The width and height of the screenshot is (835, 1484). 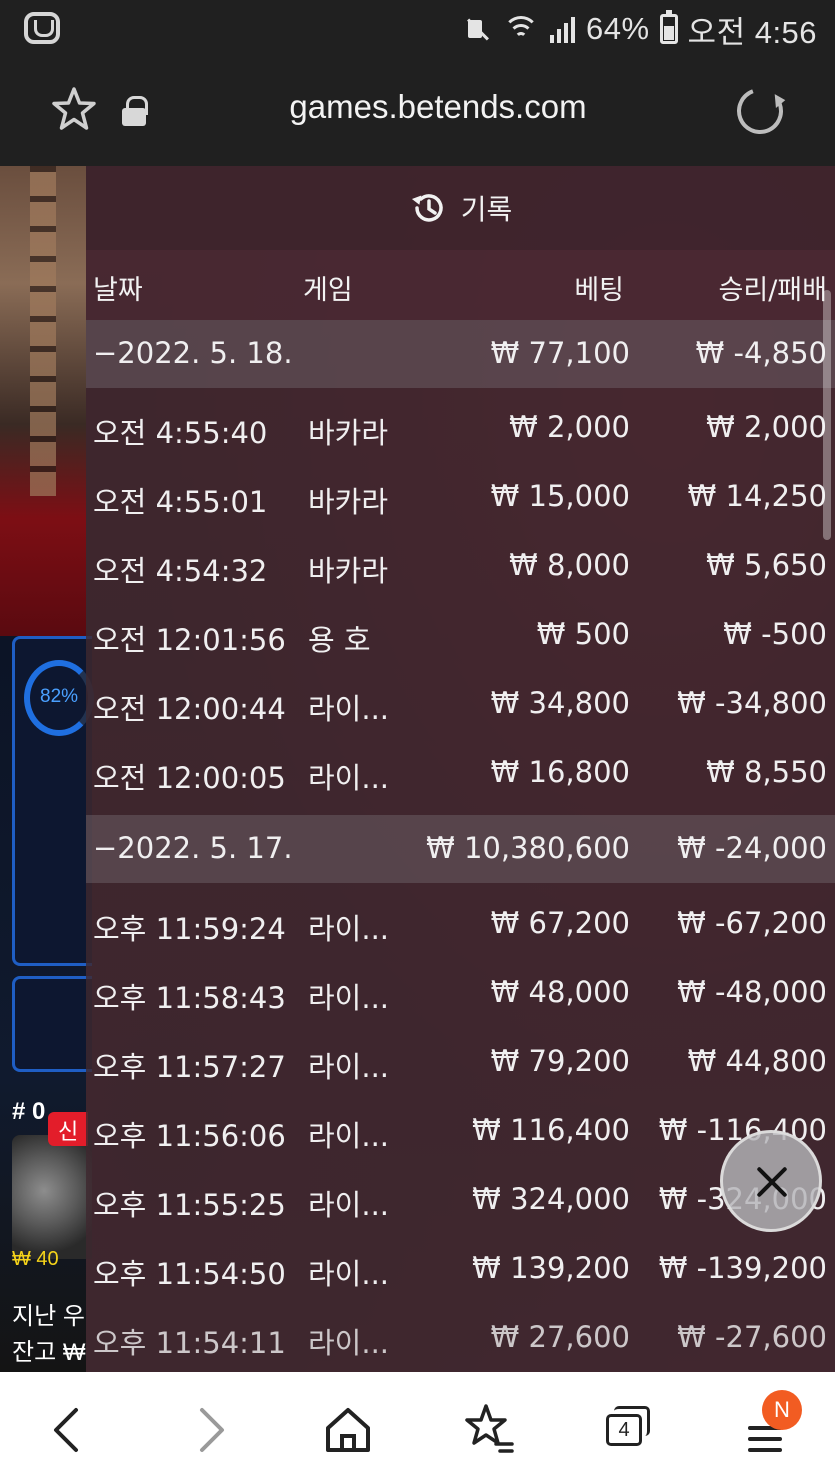 What do you see at coordinates (775, 634) in the screenshot?
I see `row-result: ₩ -500` at bounding box center [775, 634].